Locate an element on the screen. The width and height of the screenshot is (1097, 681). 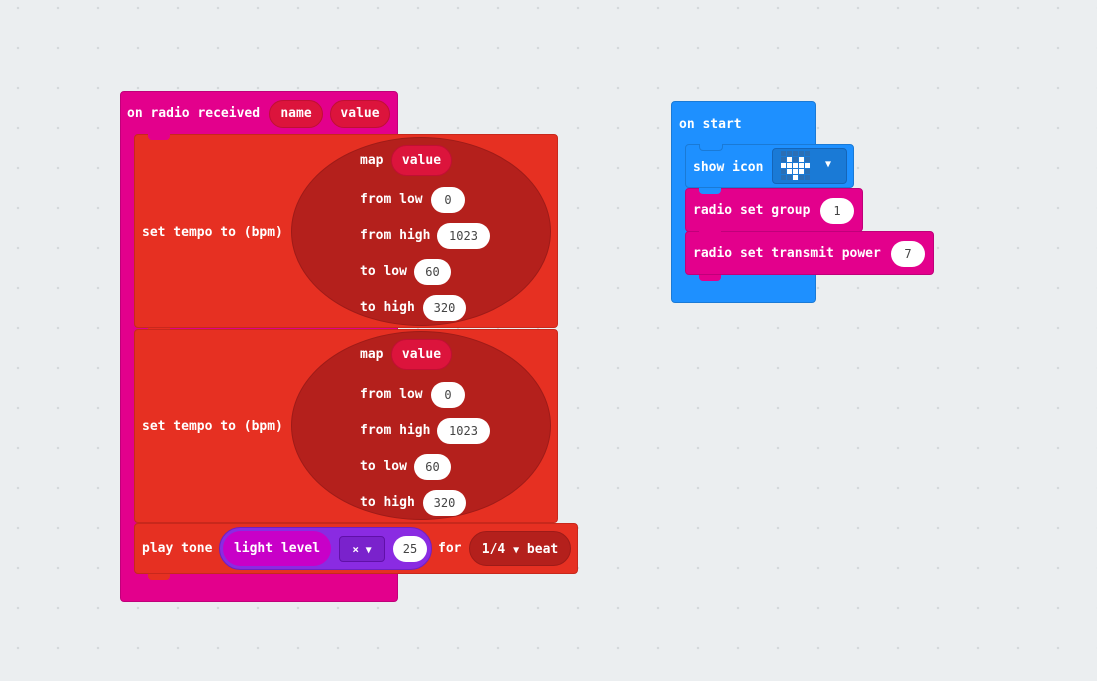
param-name-pill: name is located at coordinates (296, 114).